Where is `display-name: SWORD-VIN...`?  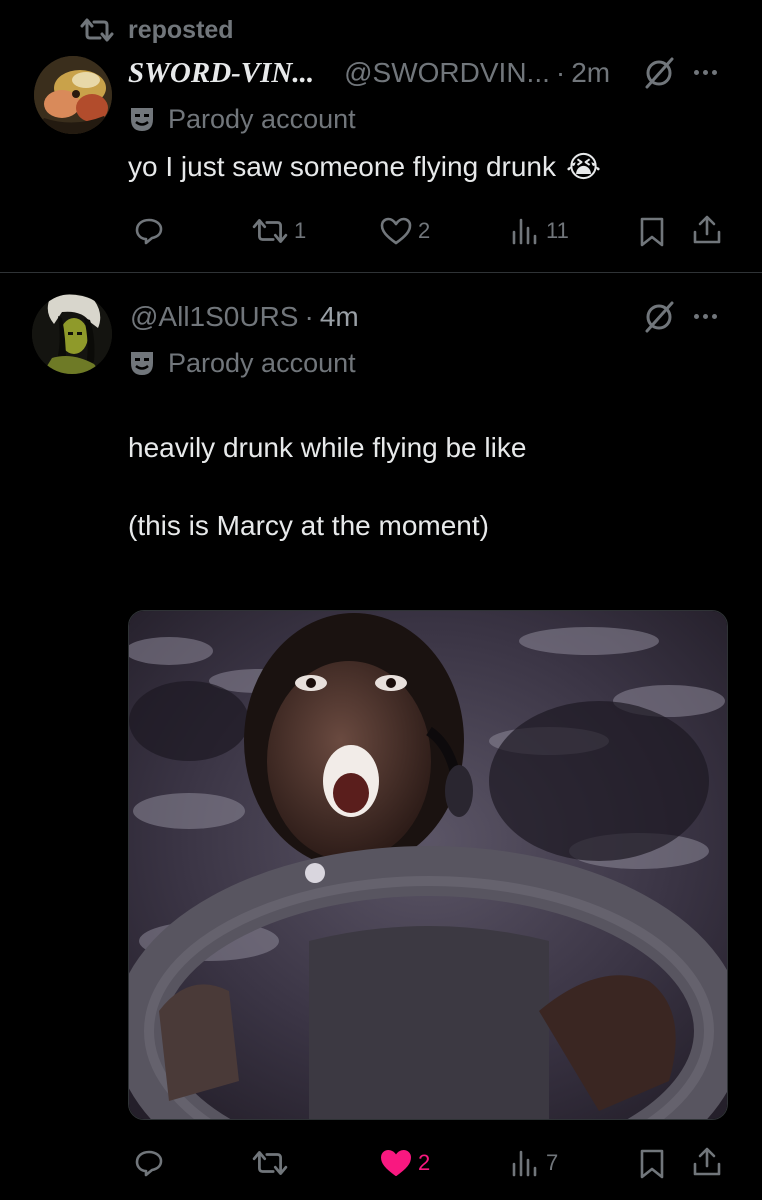
display-name: SWORD-VIN... is located at coordinates (221, 73).